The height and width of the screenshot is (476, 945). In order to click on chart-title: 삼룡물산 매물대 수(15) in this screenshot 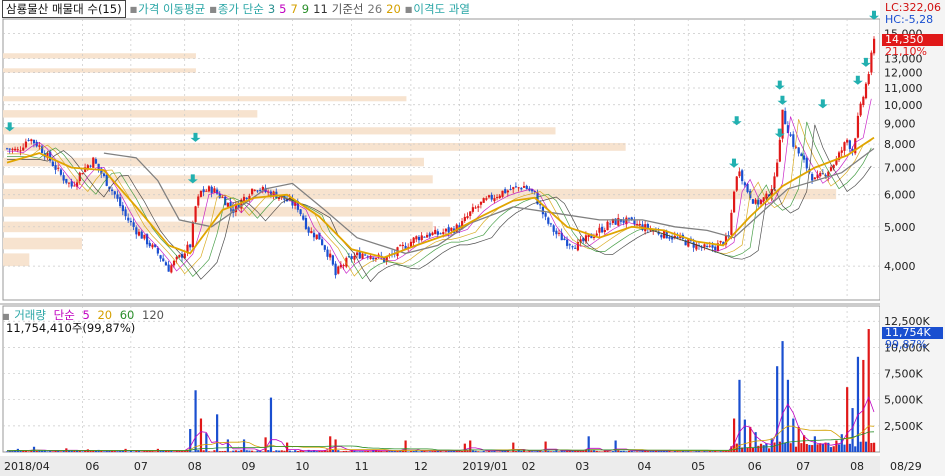, I will do `click(64, 9)`.